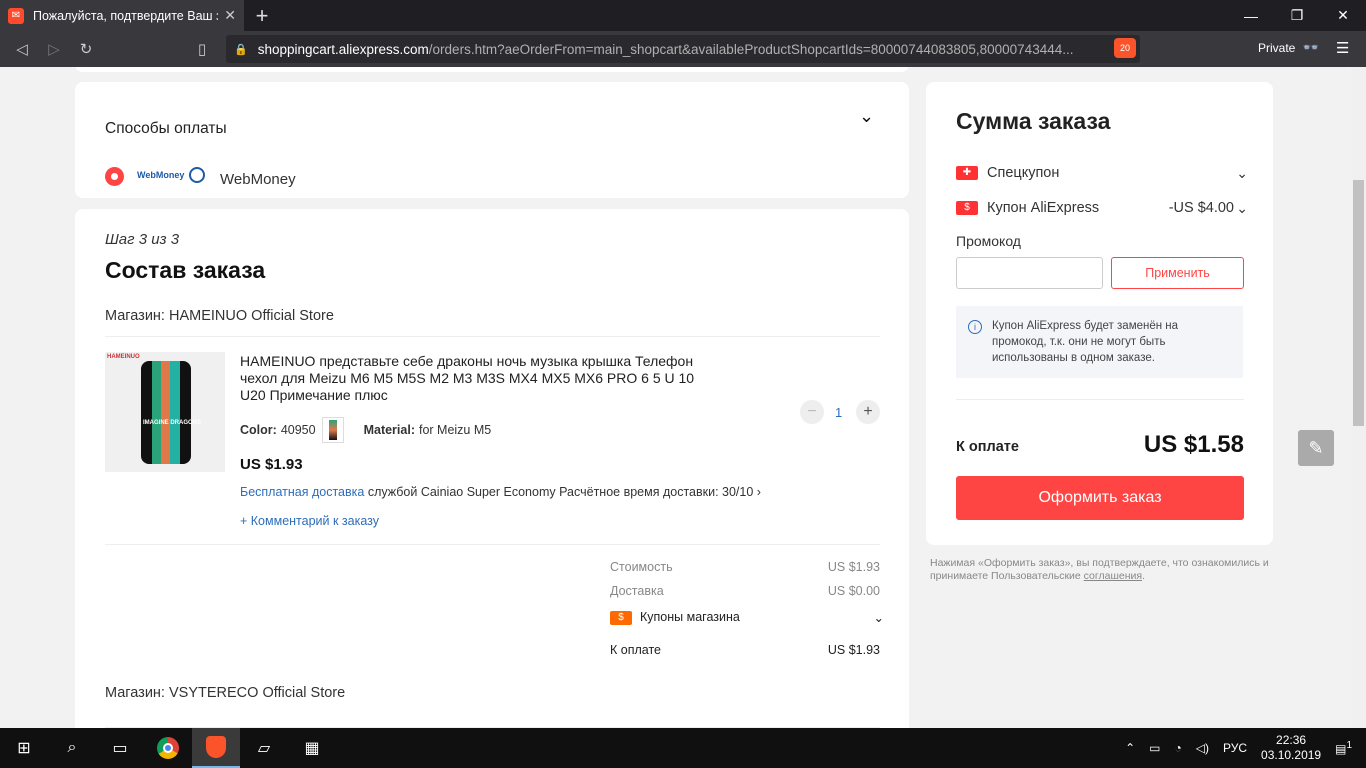  Describe the element at coordinates (1277, 48) in the screenshot. I see `private-label: Private` at that location.